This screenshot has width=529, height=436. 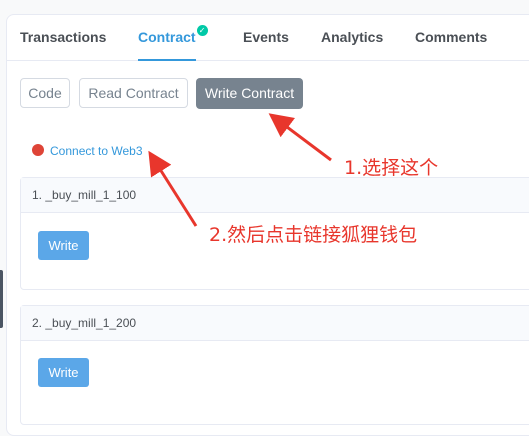 What do you see at coordinates (300, 137) in the screenshot?
I see `arrow-to-write-contract` at bounding box center [300, 137].